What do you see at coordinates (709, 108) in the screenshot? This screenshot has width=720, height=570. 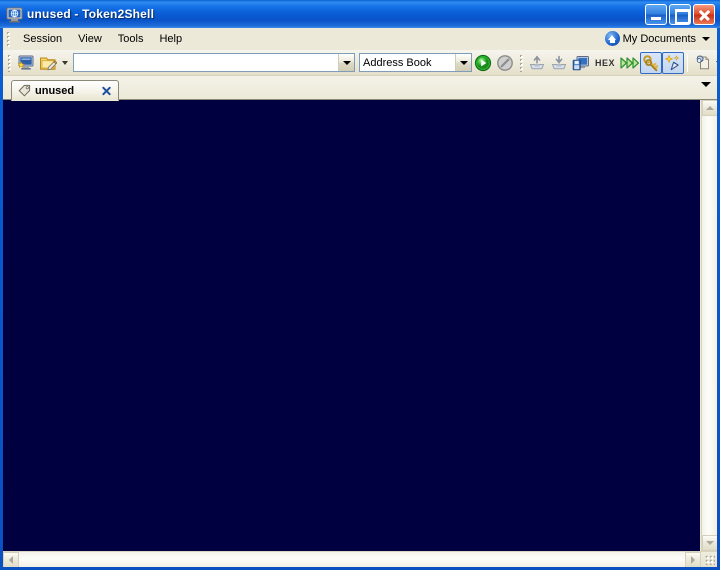 I see `scroll-up-icon` at bounding box center [709, 108].